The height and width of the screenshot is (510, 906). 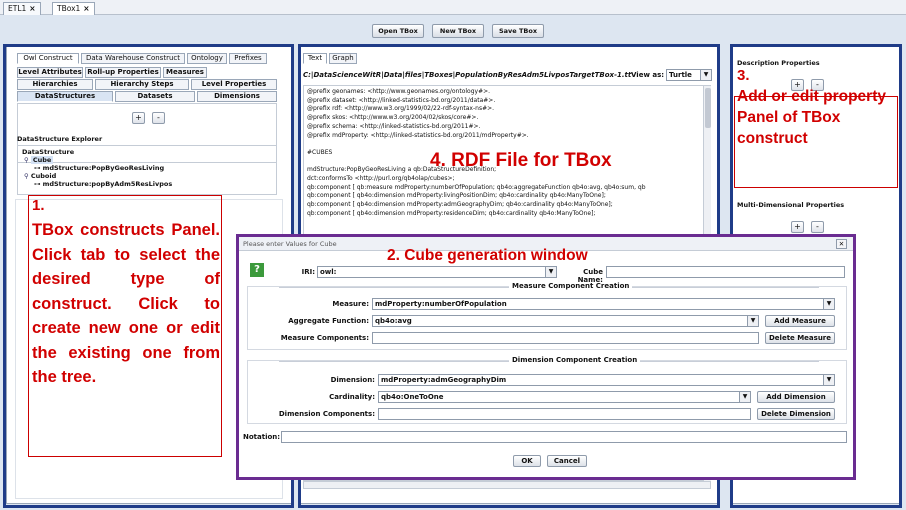 What do you see at coordinates (571, 286) in the screenshot?
I see `measure-section-title: Measure Component Creation` at bounding box center [571, 286].